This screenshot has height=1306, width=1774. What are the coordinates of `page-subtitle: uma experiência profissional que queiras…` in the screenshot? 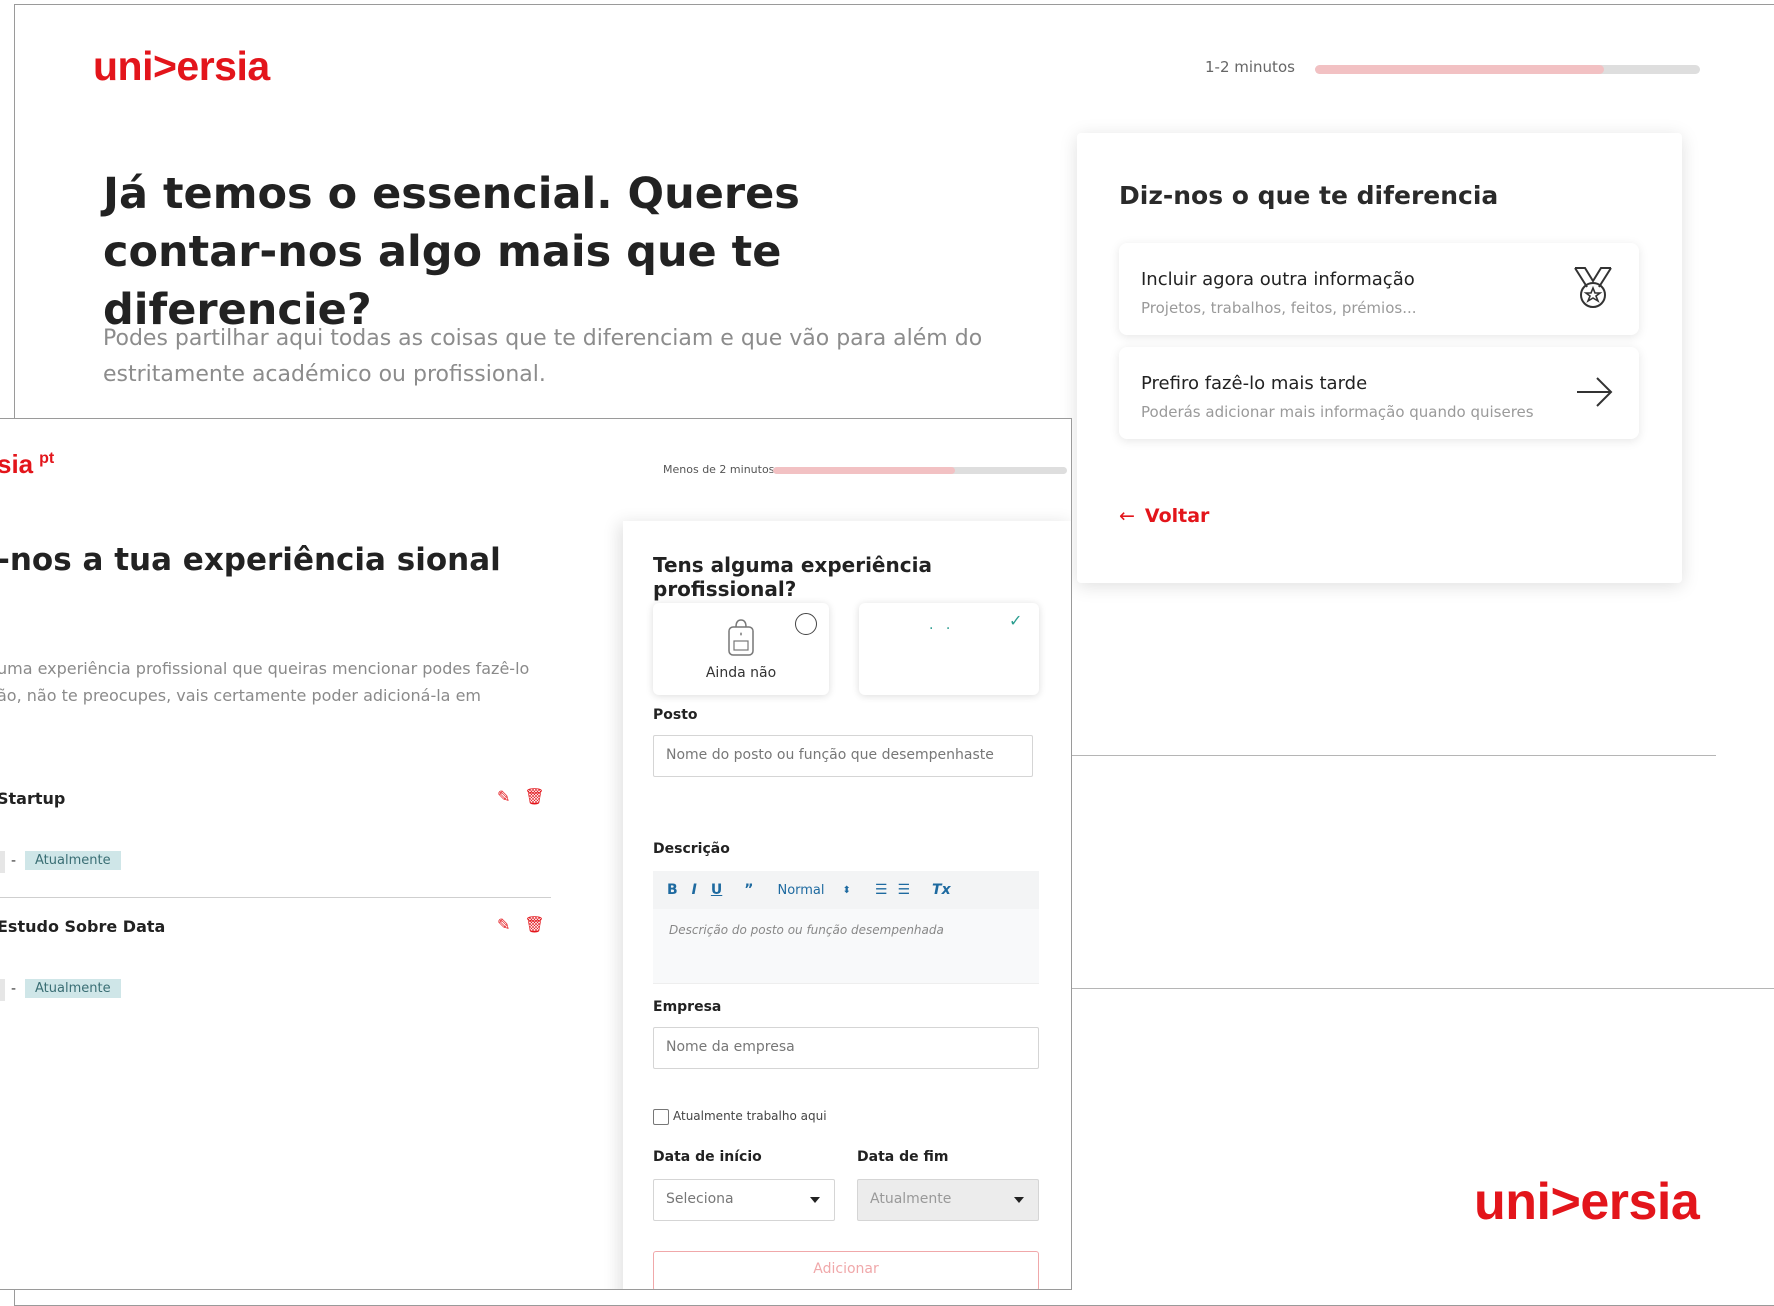 It's located at (265, 682).